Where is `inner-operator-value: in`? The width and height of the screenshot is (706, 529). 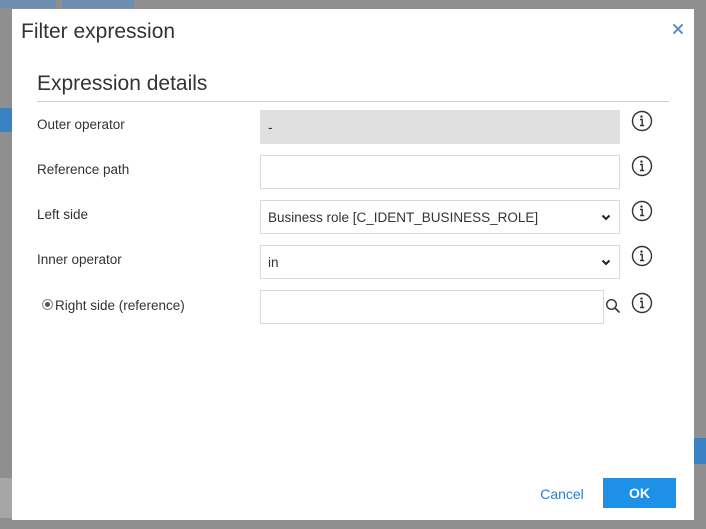 inner-operator-value: in is located at coordinates (273, 262).